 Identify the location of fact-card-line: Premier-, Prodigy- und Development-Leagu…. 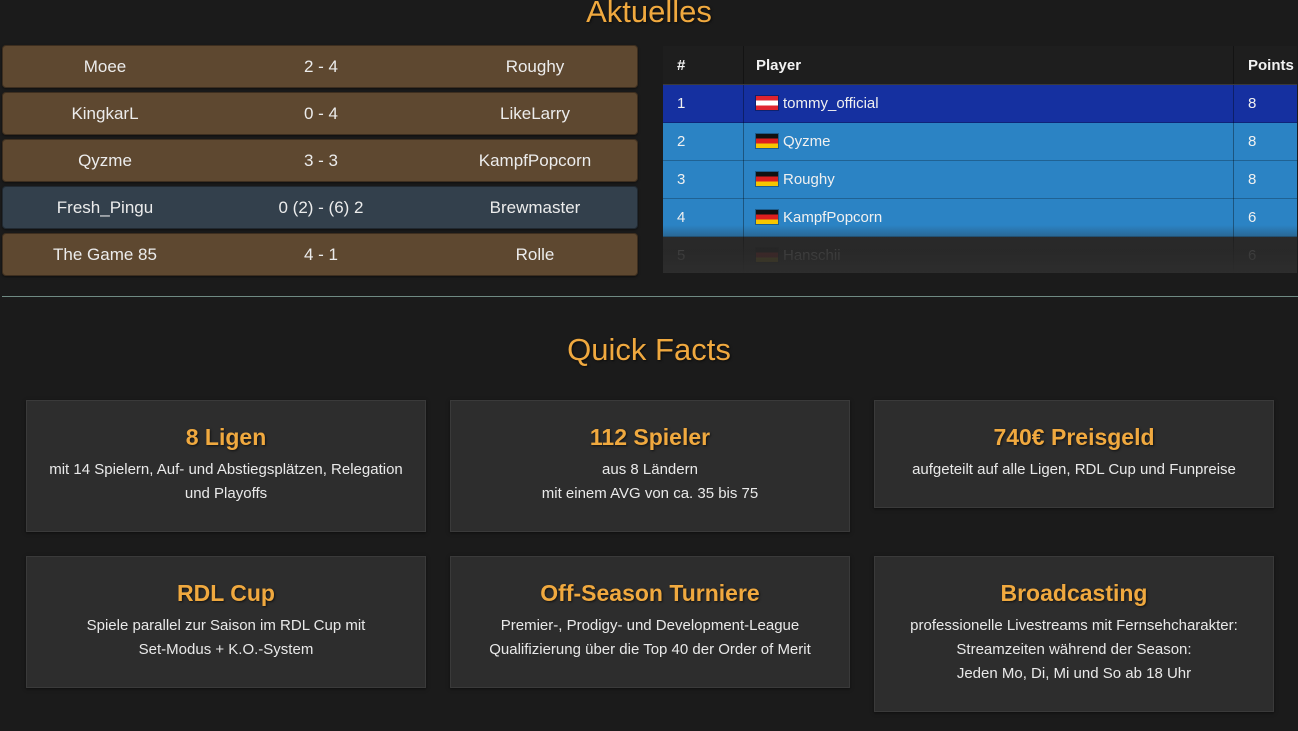
(650, 625).